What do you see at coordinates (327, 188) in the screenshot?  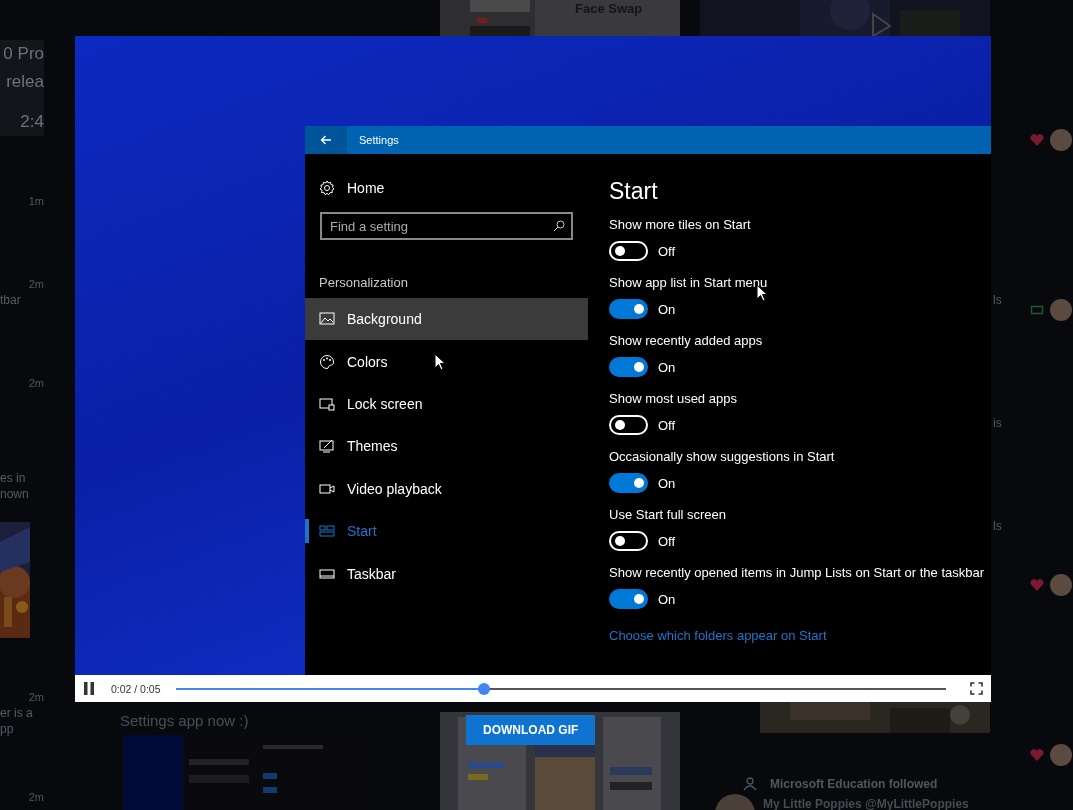 I see `gear-icon` at bounding box center [327, 188].